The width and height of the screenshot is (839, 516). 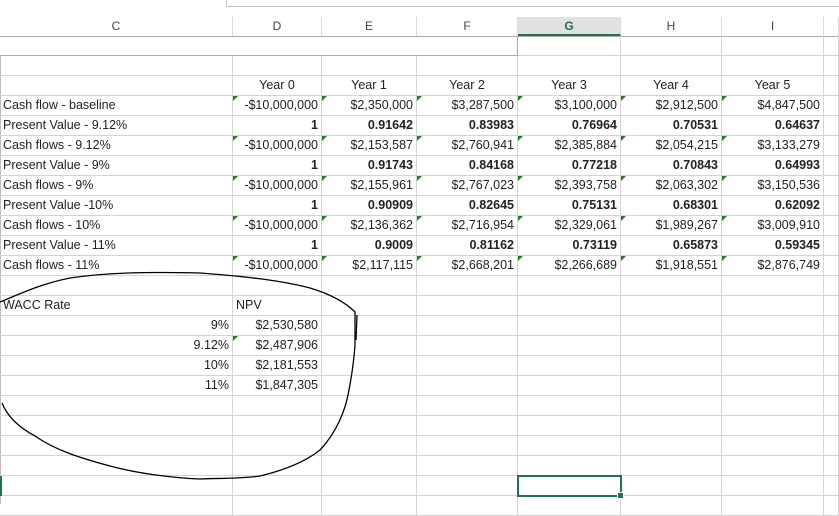 What do you see at coordinates (467, 266) in the screenshot?
I see `data-cell: $2,668,201` at bounding box center [467, 266].